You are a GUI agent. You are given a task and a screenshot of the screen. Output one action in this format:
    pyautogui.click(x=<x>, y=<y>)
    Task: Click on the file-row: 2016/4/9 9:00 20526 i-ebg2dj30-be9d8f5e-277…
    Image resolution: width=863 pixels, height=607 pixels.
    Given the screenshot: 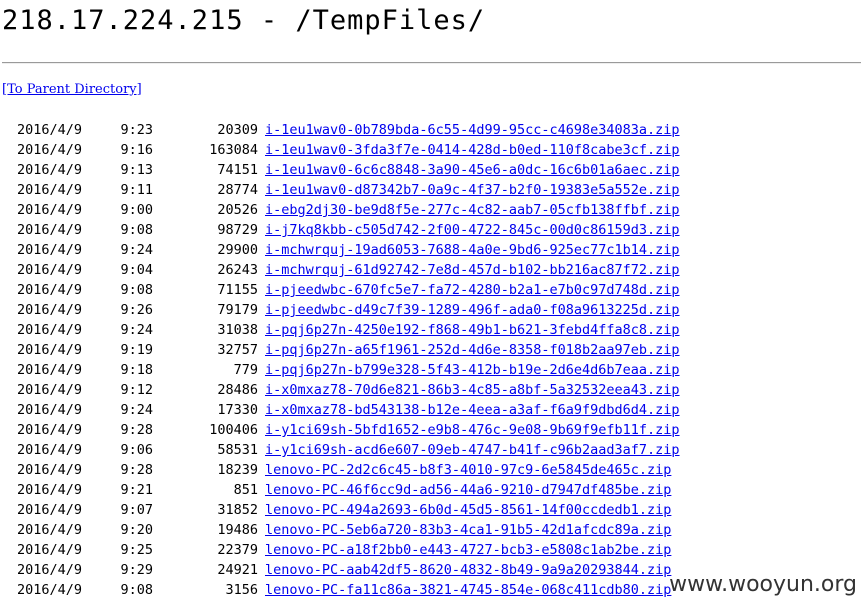 What is the action you would take?
    pyautogui.click(x=431, y=210)
    